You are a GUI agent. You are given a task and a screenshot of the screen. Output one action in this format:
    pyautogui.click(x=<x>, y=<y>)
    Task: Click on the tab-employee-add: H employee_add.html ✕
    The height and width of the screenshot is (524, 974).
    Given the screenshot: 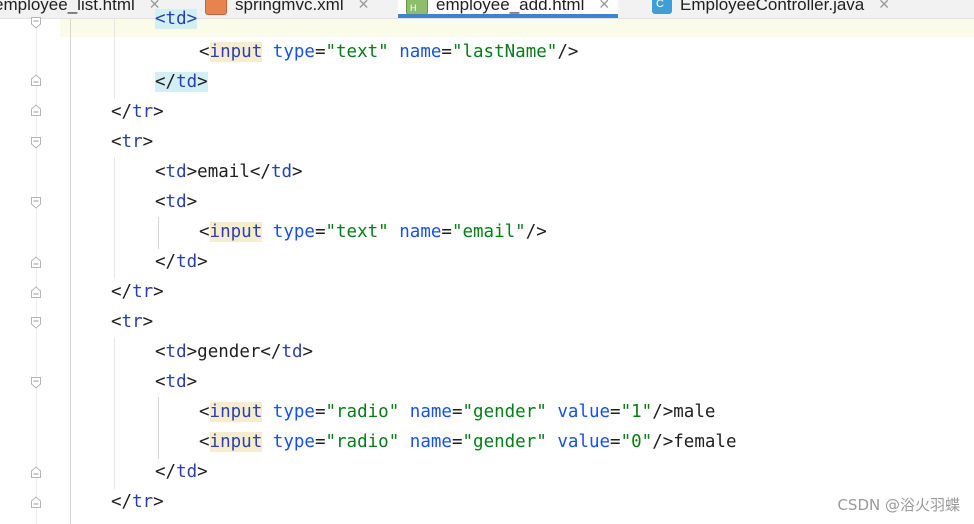 What is the action you would take?
    pyautogui.click(x=508, y=9)
    